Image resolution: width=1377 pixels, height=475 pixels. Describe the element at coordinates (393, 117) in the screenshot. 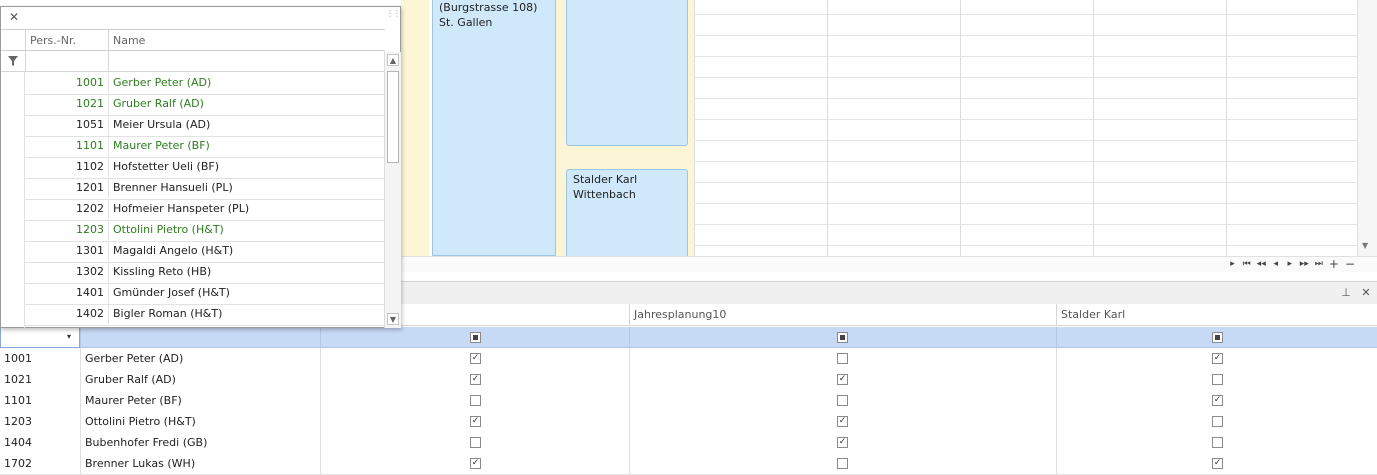

I see `scroll-thumb` at that location.